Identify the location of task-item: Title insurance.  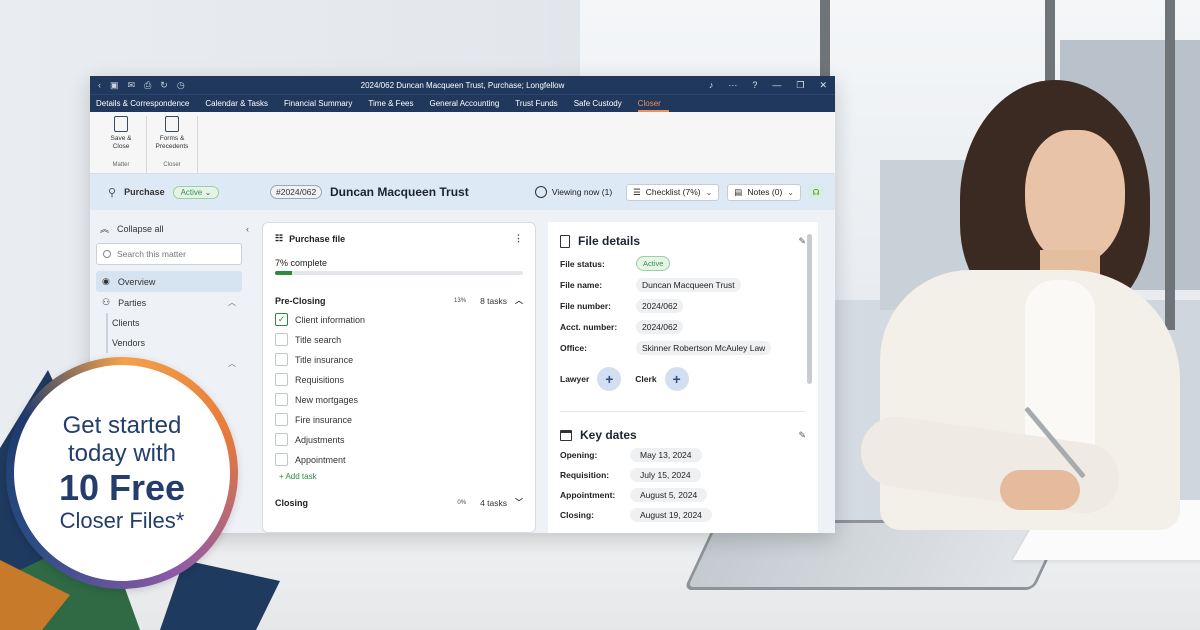
(399, 359).